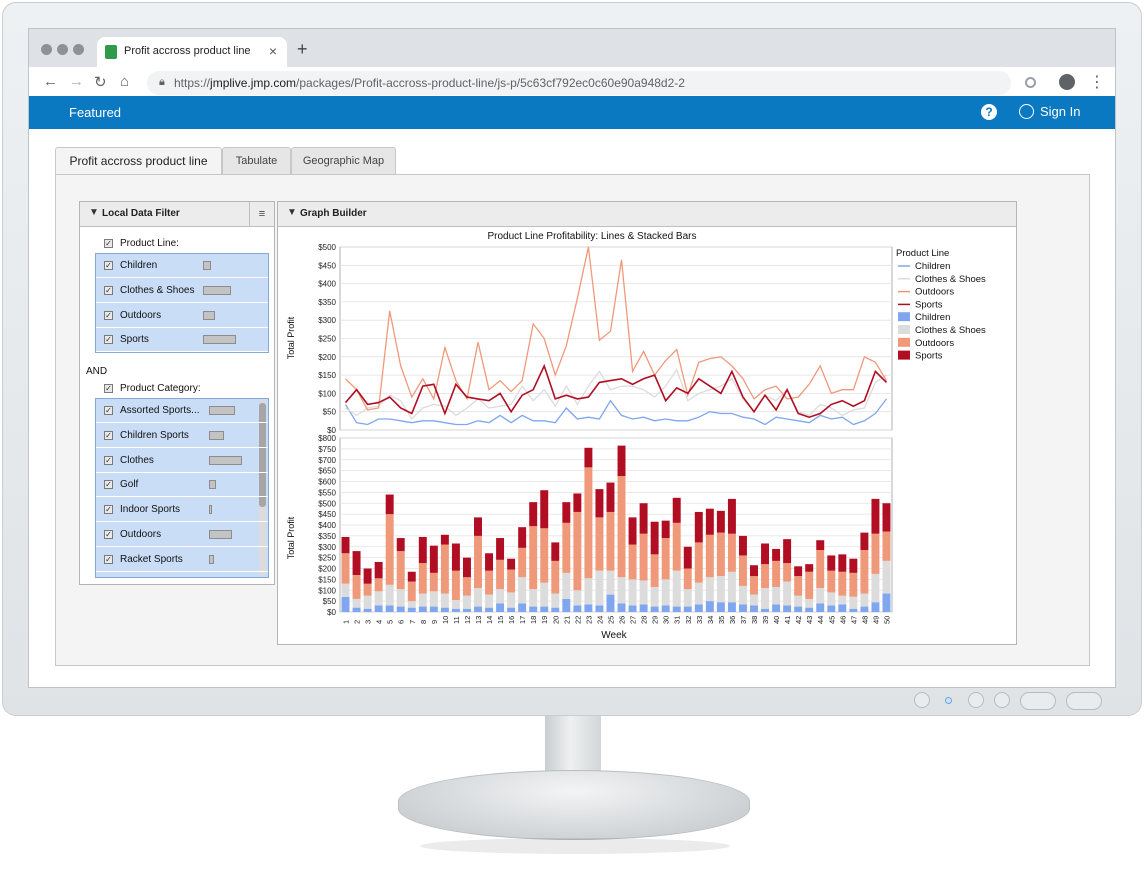 This screenshot has width=1144, height=869. What do you see at coordinates (611, 620) in the screenshot?
I see `week-tick-label: 25` at bounding box center [611, 620].